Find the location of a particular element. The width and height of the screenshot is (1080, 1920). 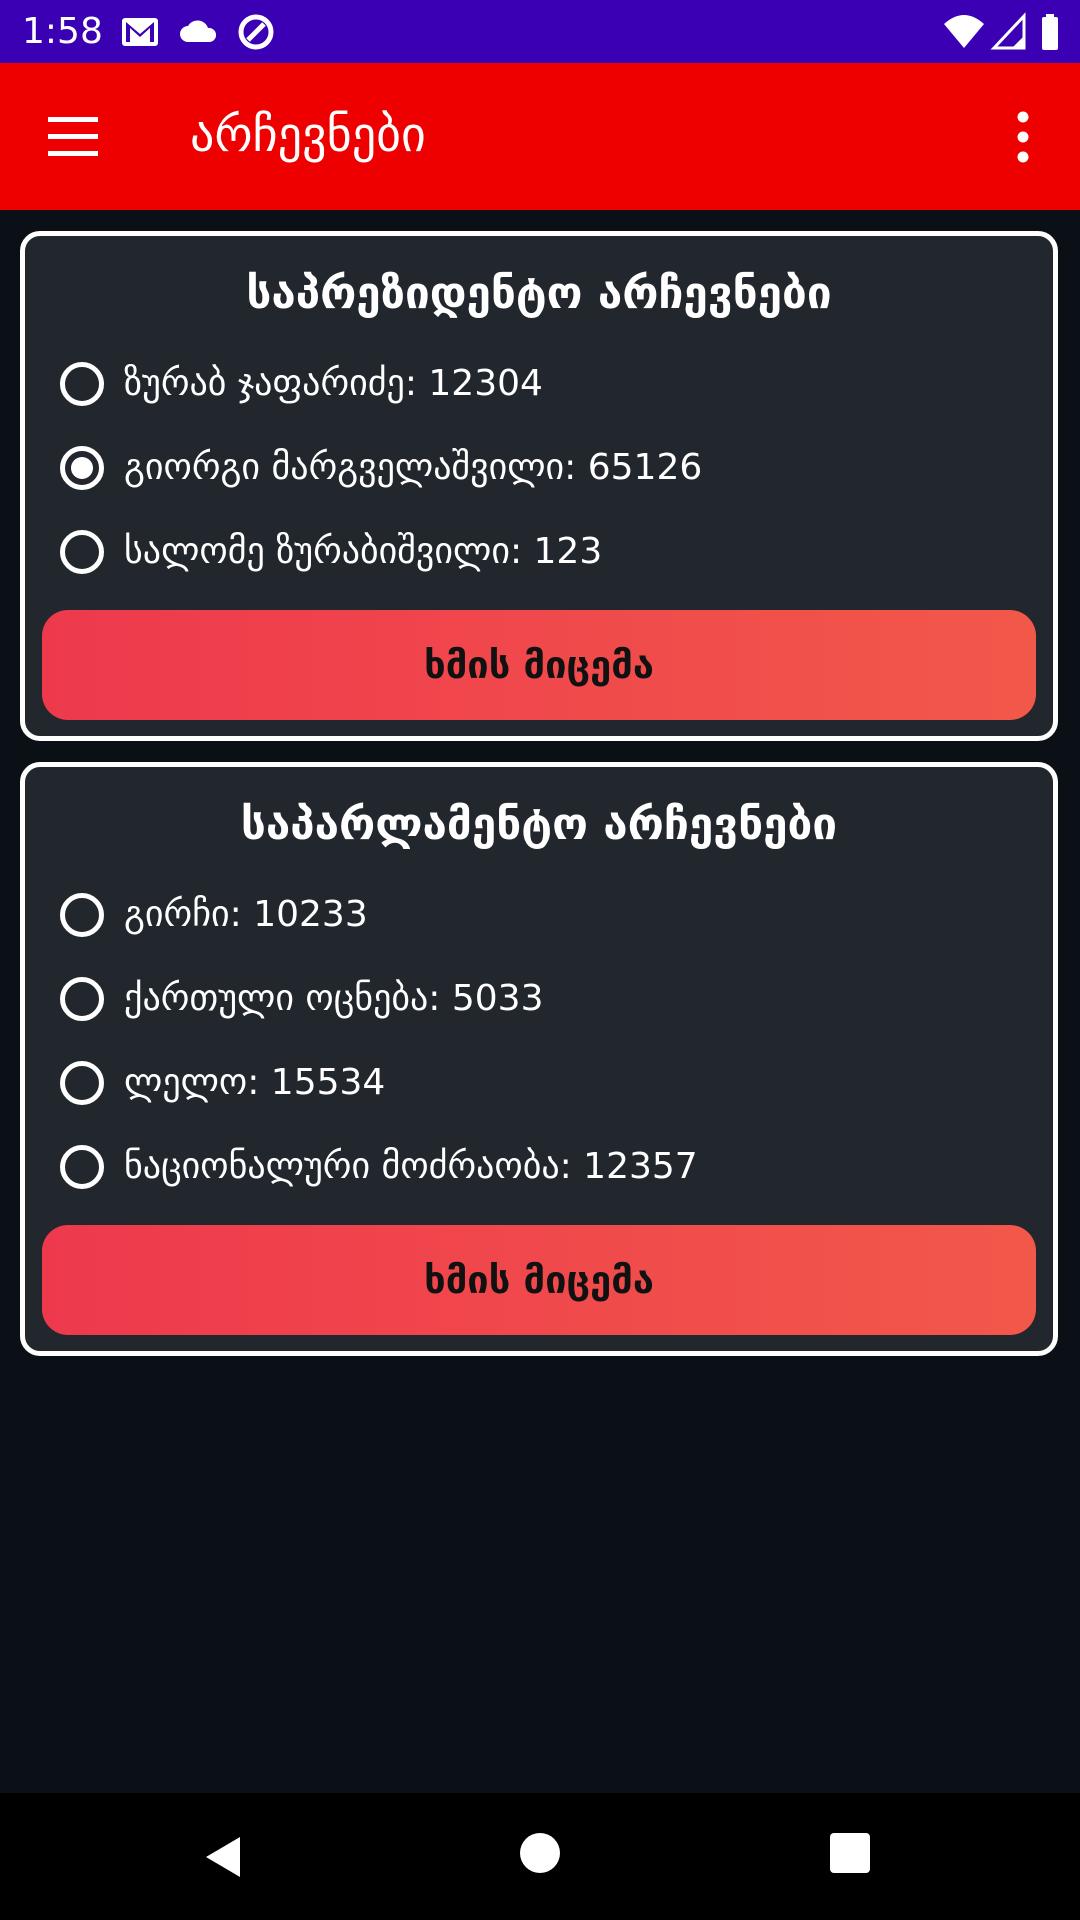

cloud-icon is located at coordinates (198, 31).